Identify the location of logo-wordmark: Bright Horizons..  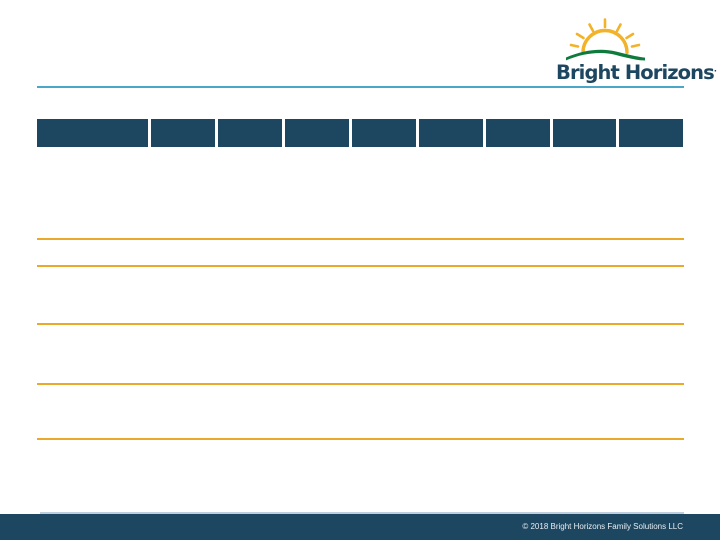
(636, 70).